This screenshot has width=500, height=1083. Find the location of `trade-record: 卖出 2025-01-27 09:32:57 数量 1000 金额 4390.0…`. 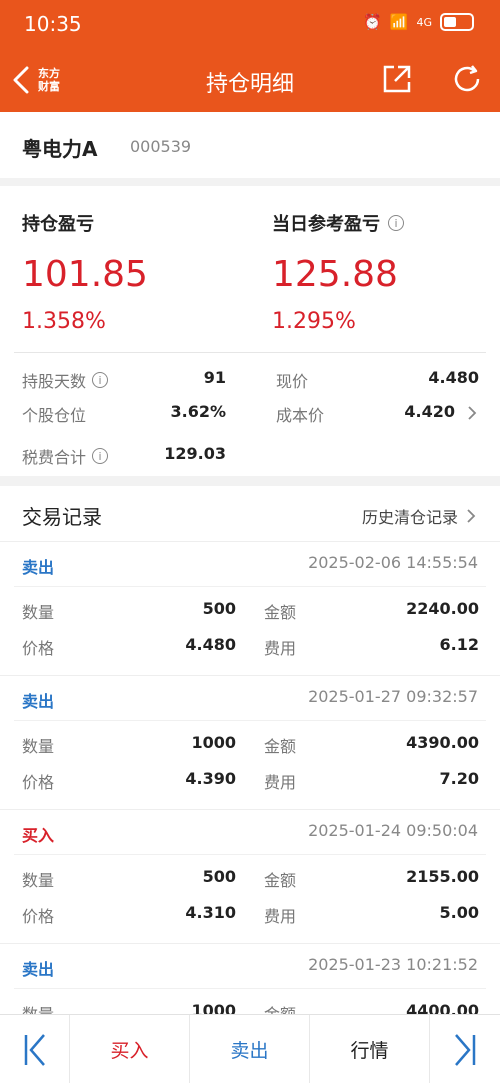

trade-record: 卖出 2025-01-27 09:32:57 数量 1000 金额 4390.0… is located at coordinates (250, 743).